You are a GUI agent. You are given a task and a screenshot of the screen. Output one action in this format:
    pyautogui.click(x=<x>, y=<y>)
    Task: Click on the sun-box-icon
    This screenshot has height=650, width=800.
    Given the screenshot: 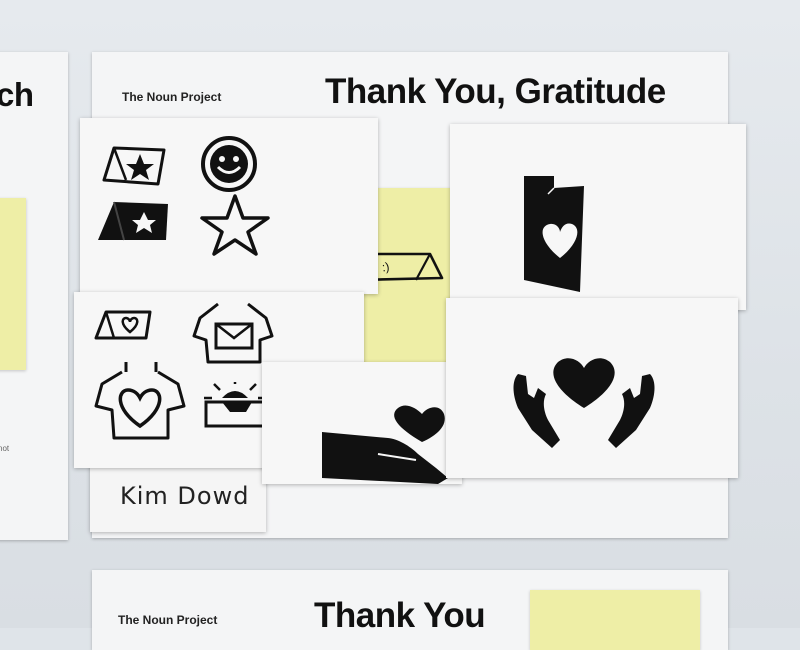 What is the action you would take?
    pyautogui.click(x=235, y=405)
    